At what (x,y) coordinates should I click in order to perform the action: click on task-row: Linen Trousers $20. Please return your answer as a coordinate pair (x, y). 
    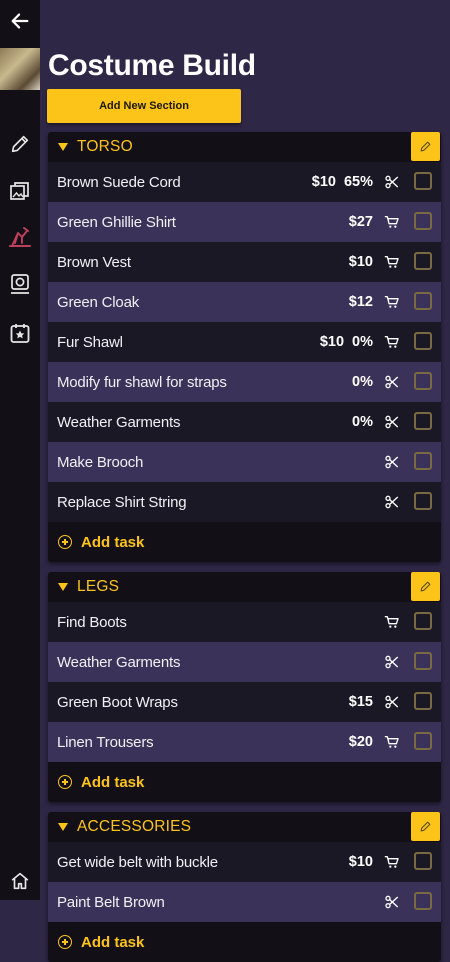
    Looking at the image, I should click on (244, 742).